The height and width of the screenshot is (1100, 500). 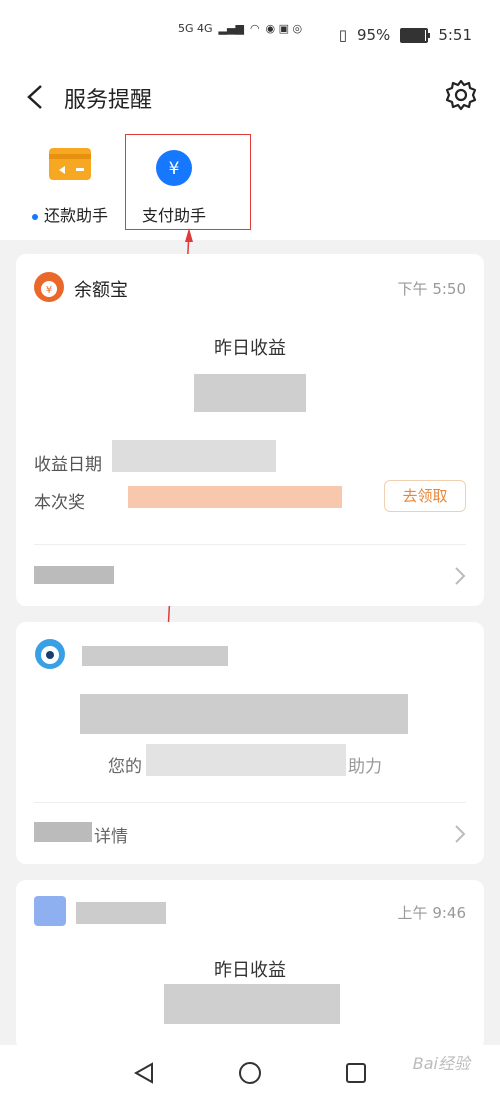 I want to click on nav-recents-icon, so click(x=356, y=1073).